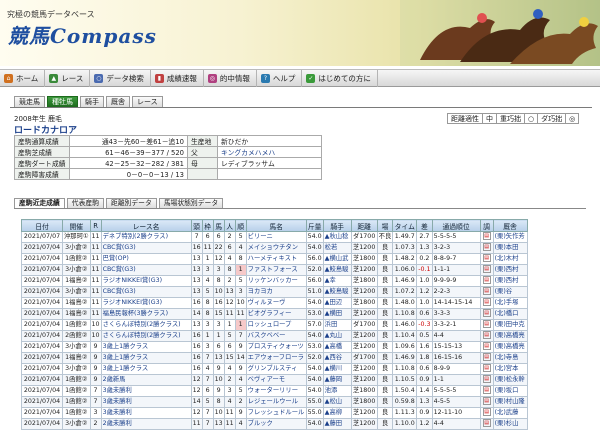 The height and width of the screenshot is (444, 600). What do you see at coordinates (276, 336) in the screenshot?
I see `horse-name-cell: バスクベベー` at bounding box center [276, 336].